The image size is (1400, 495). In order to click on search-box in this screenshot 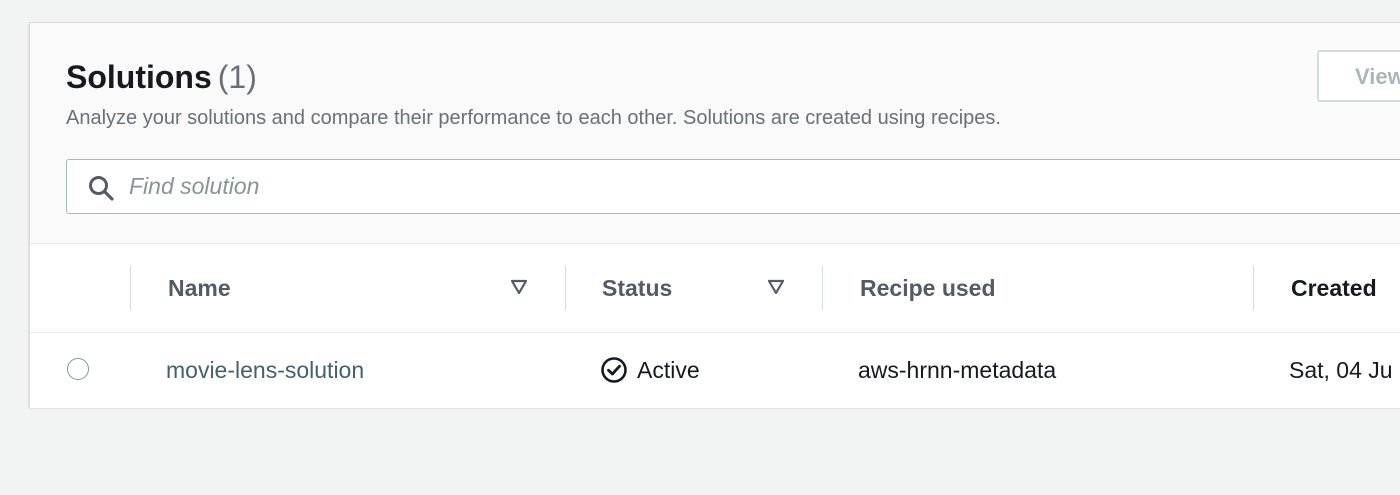, I will do `click(733, 186)`.